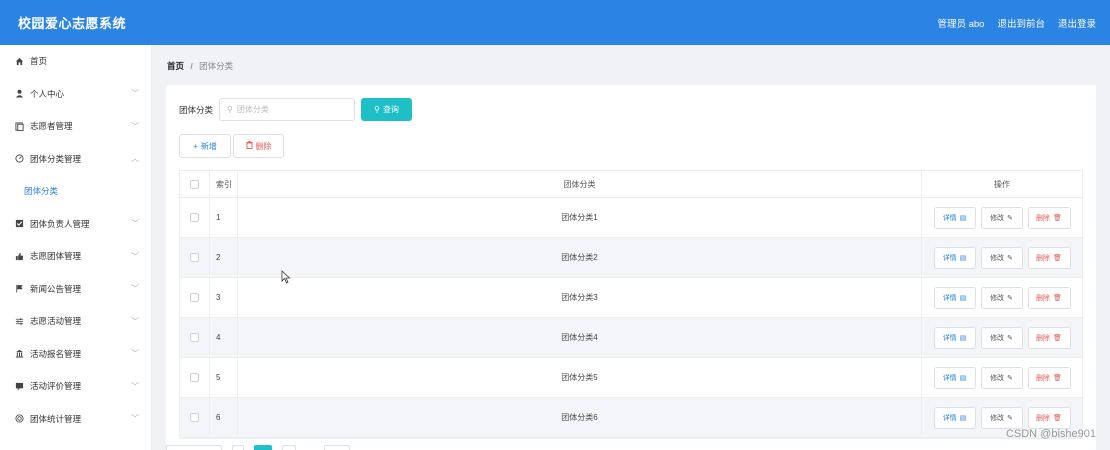 This screenshot has width=1110, height=450. I want to click on sidebar-item-label: 志愿活动管理, so click(56, 321).